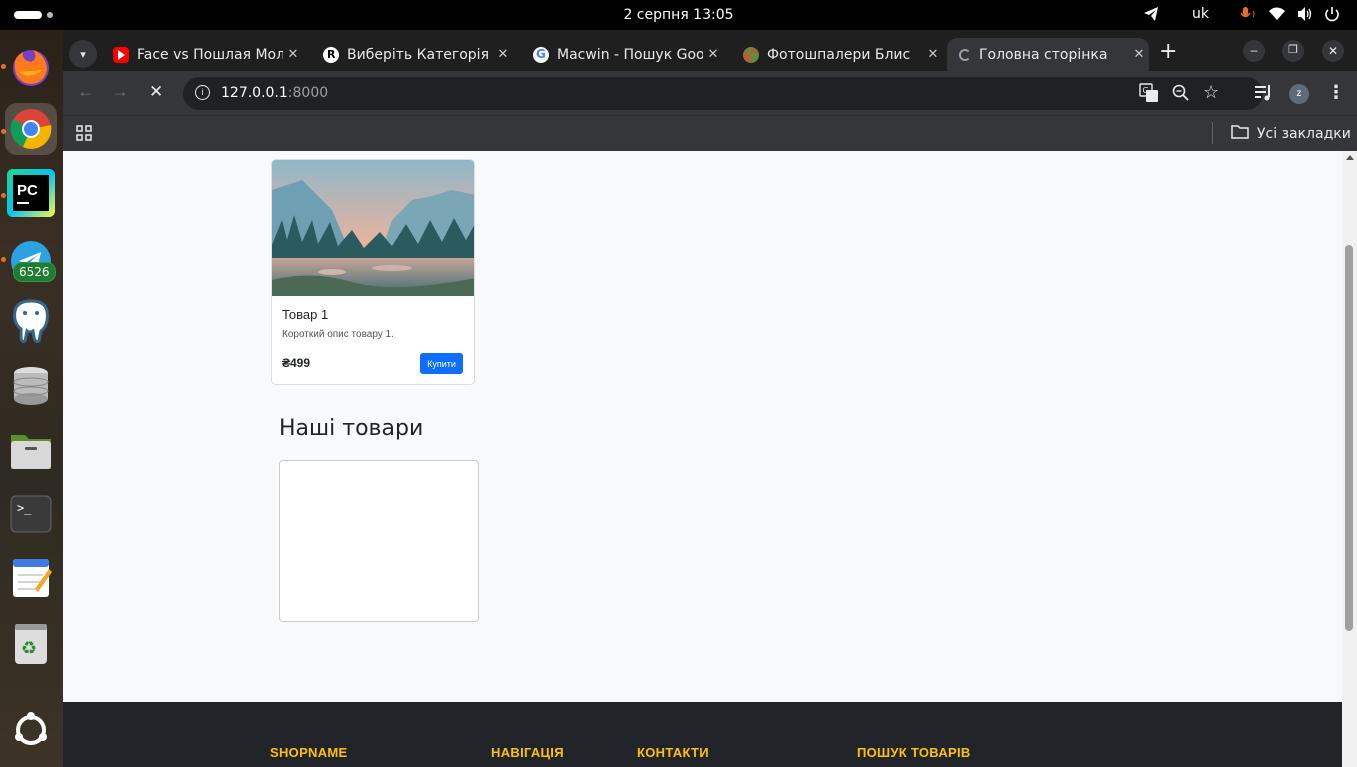 The height and width of the screenshot is (767, 1357). I want to click on profile-avatar: z, so click(1299, 94).